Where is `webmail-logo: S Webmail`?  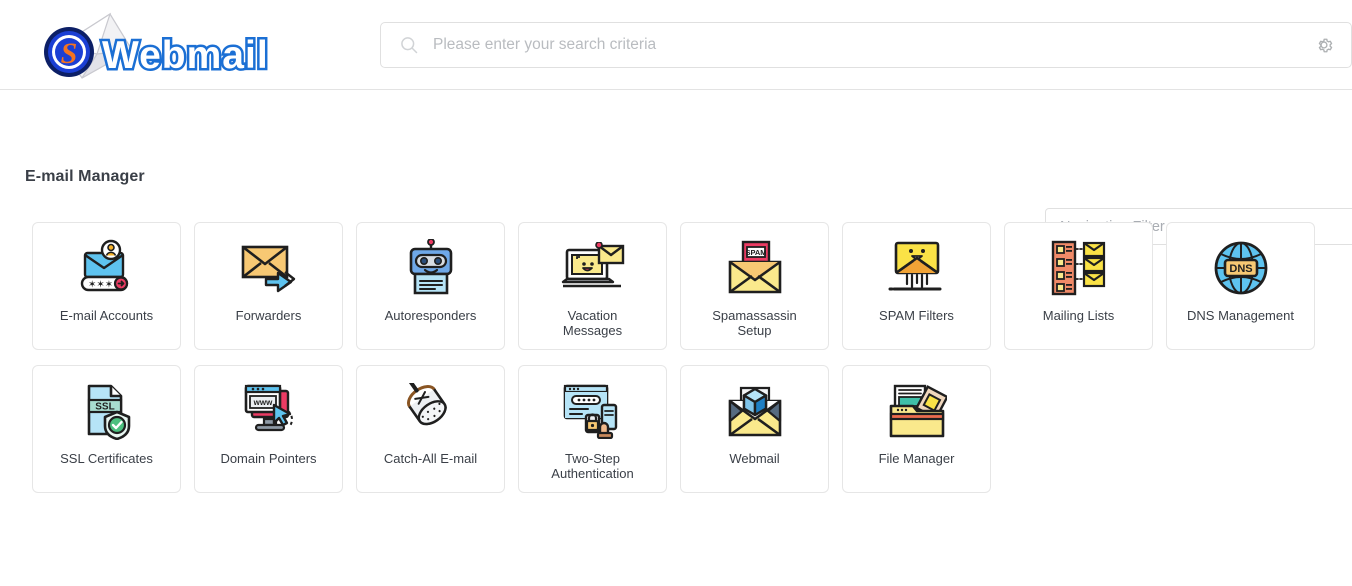
webmail-logo: S Webmail is located at coordinates (147, 45).